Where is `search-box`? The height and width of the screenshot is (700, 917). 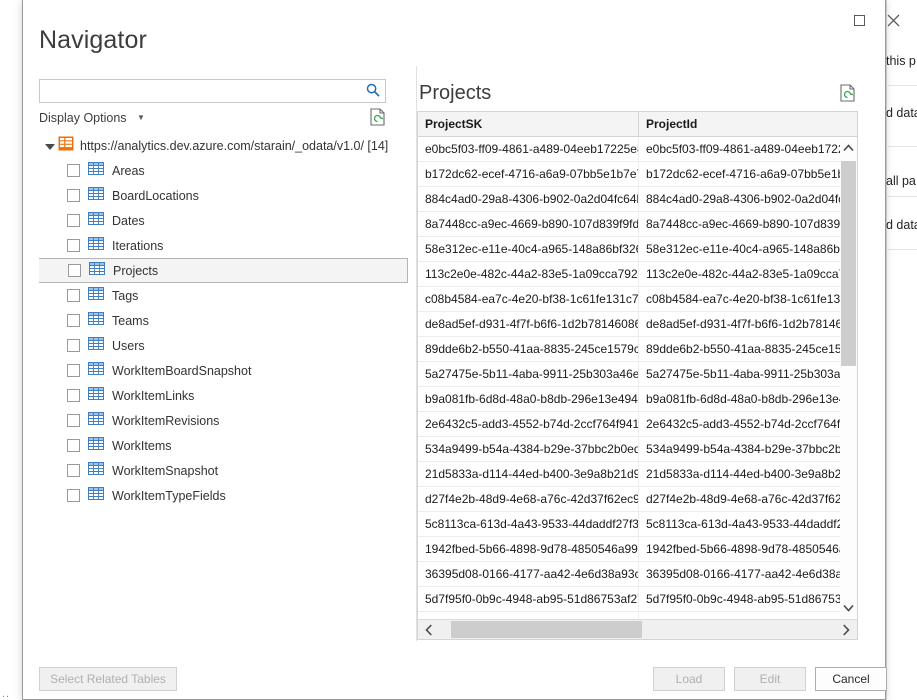
search-box is located at coordinates (212, 91).